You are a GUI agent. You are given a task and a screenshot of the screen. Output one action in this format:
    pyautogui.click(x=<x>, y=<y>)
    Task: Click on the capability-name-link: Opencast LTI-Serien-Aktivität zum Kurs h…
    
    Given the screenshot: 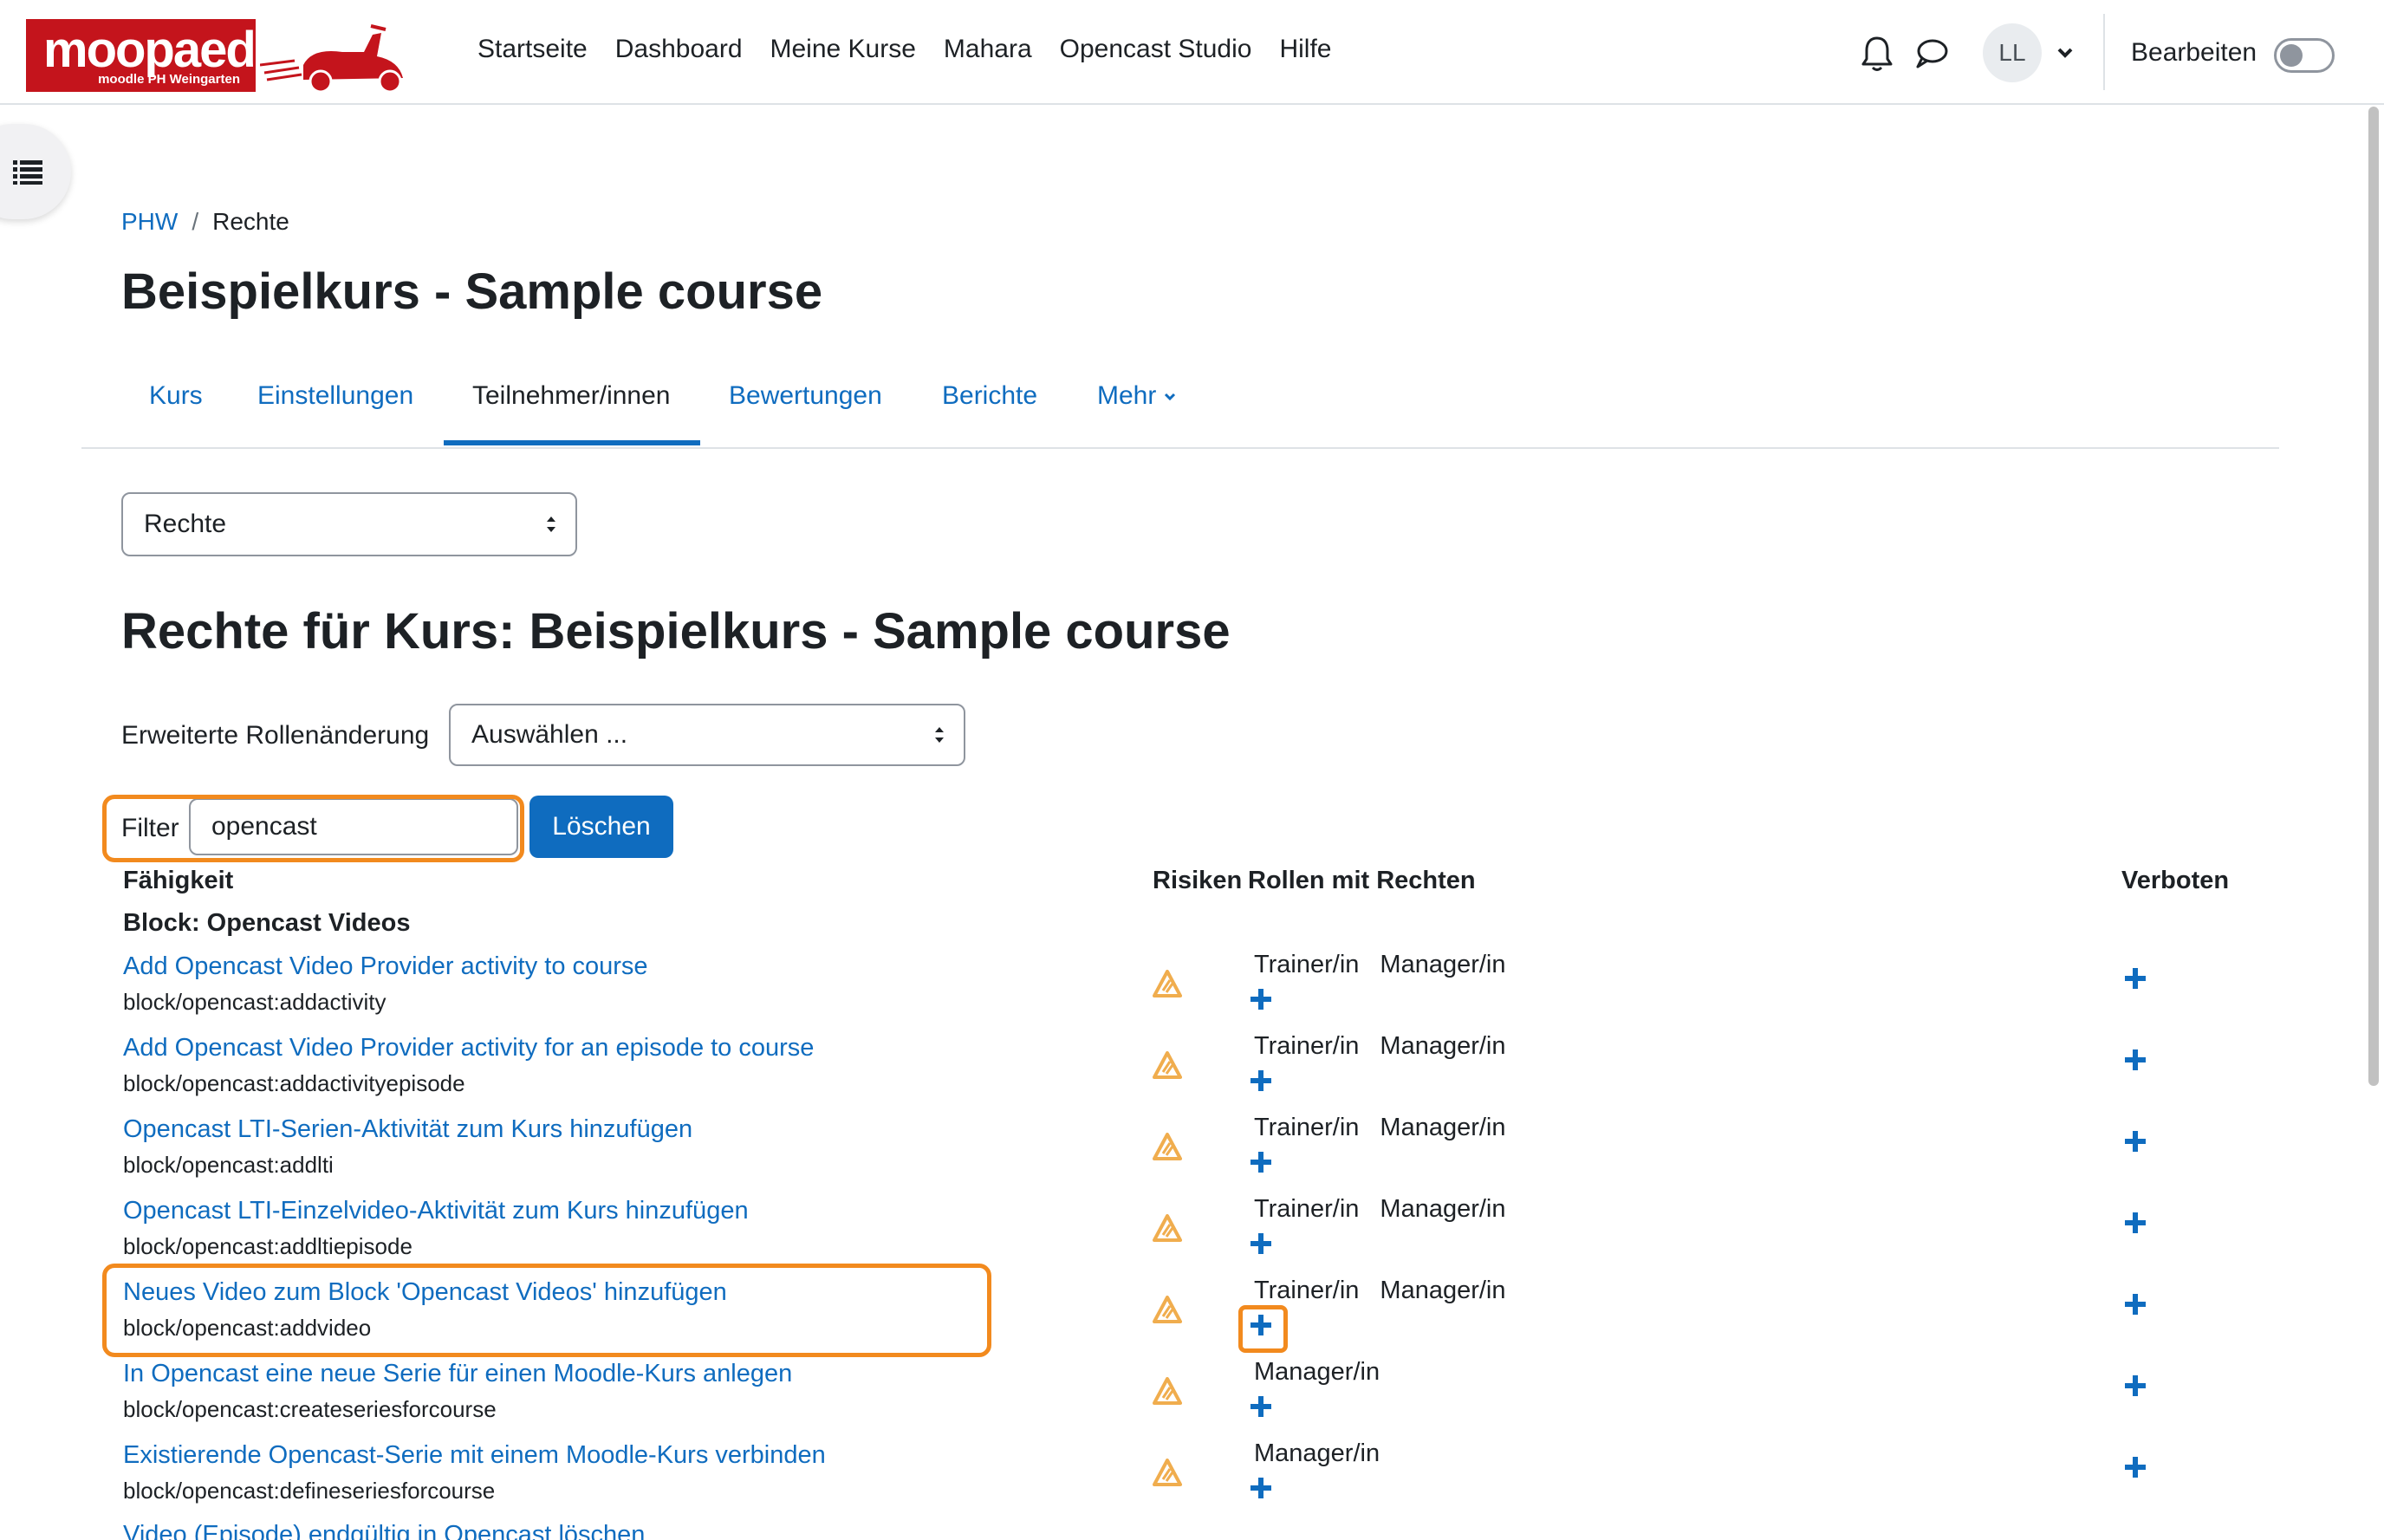 What is the action you would take?
    pyautogui.click(x=407, y=1130)
    